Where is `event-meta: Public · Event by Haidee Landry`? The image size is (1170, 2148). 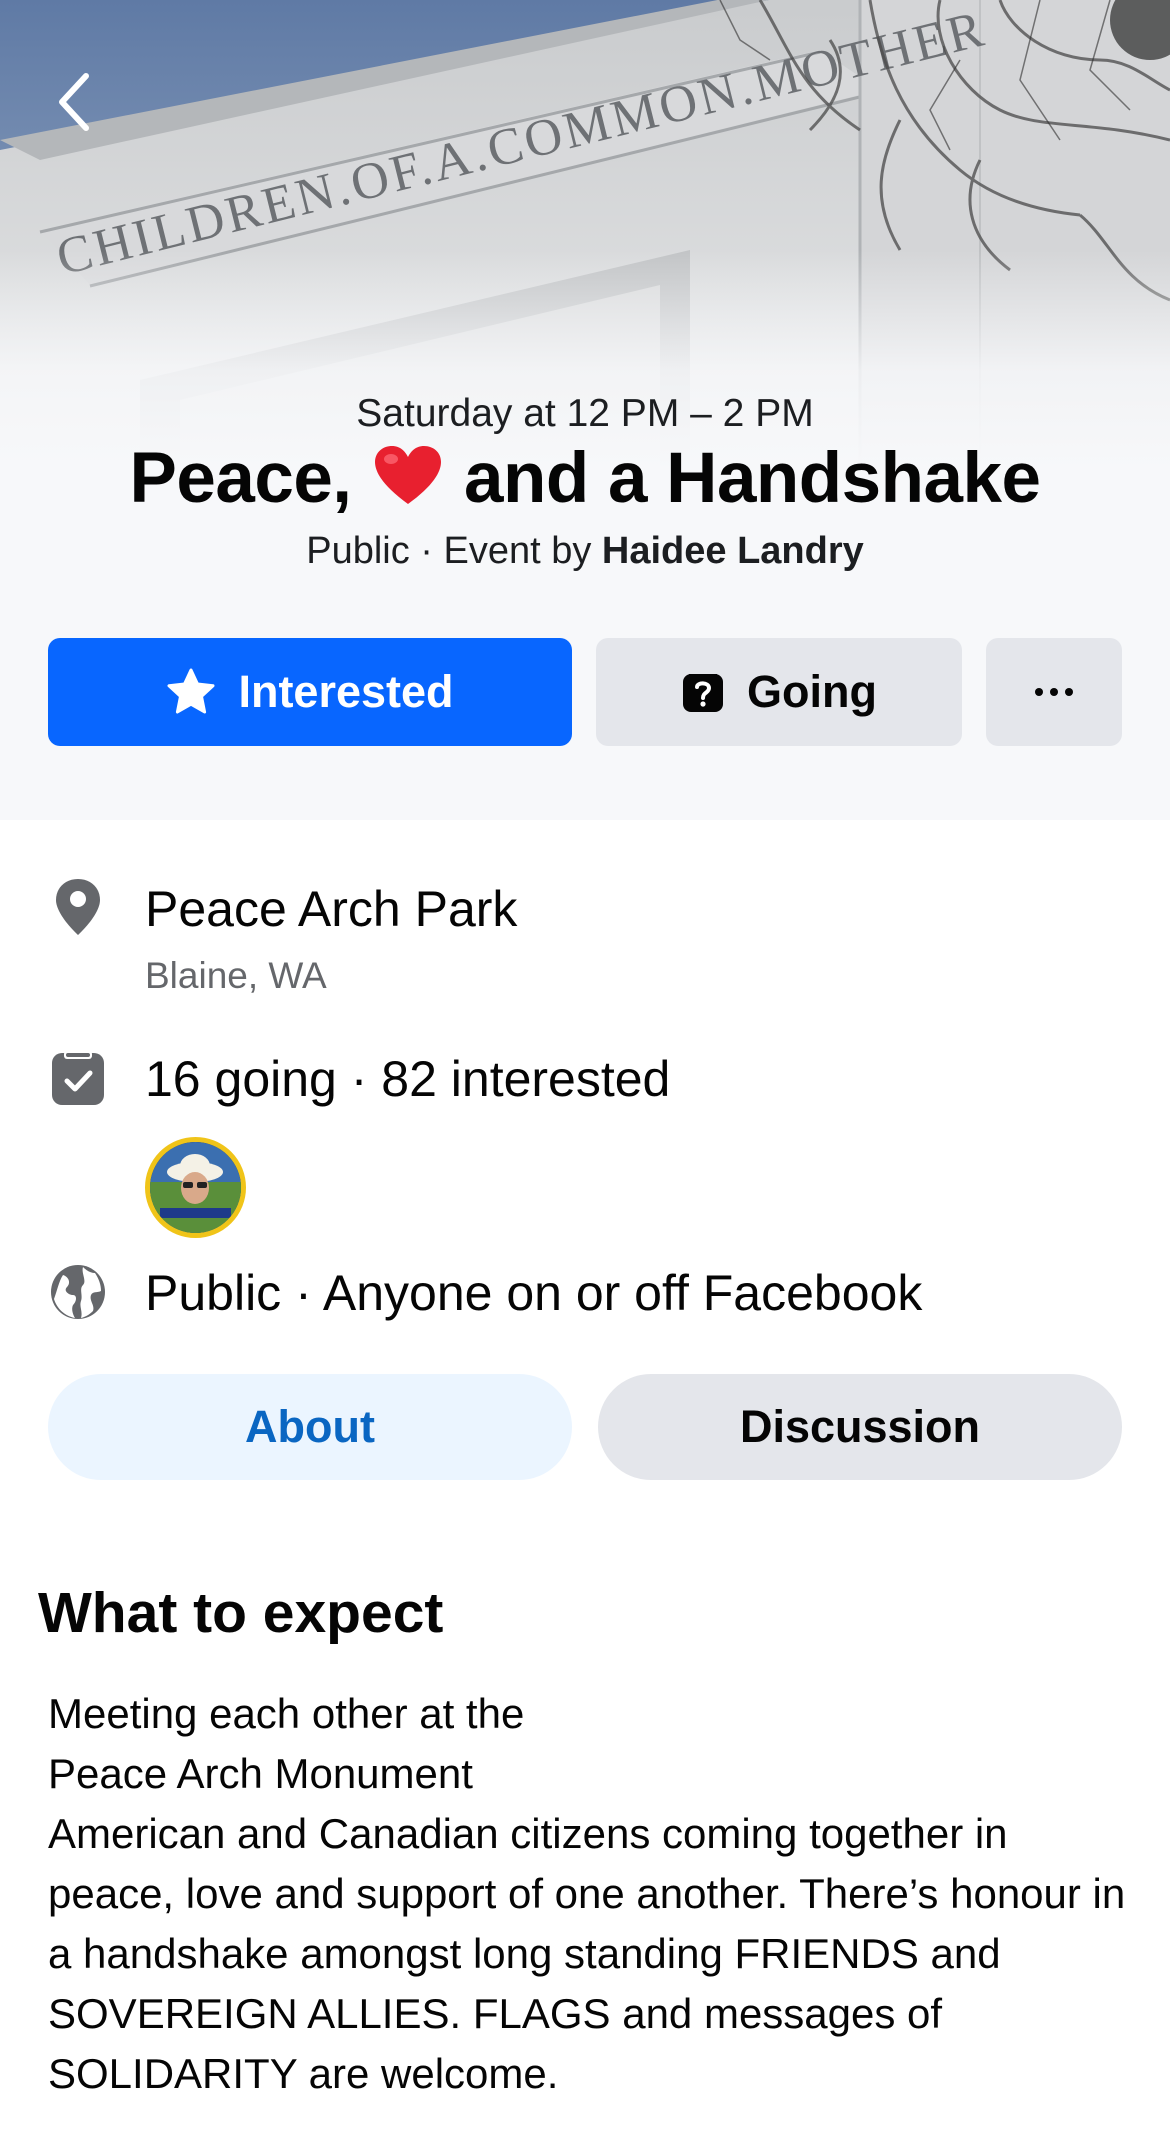
event-meta: Public · Event by Haidee Landry is located at coordinates (585, 551).